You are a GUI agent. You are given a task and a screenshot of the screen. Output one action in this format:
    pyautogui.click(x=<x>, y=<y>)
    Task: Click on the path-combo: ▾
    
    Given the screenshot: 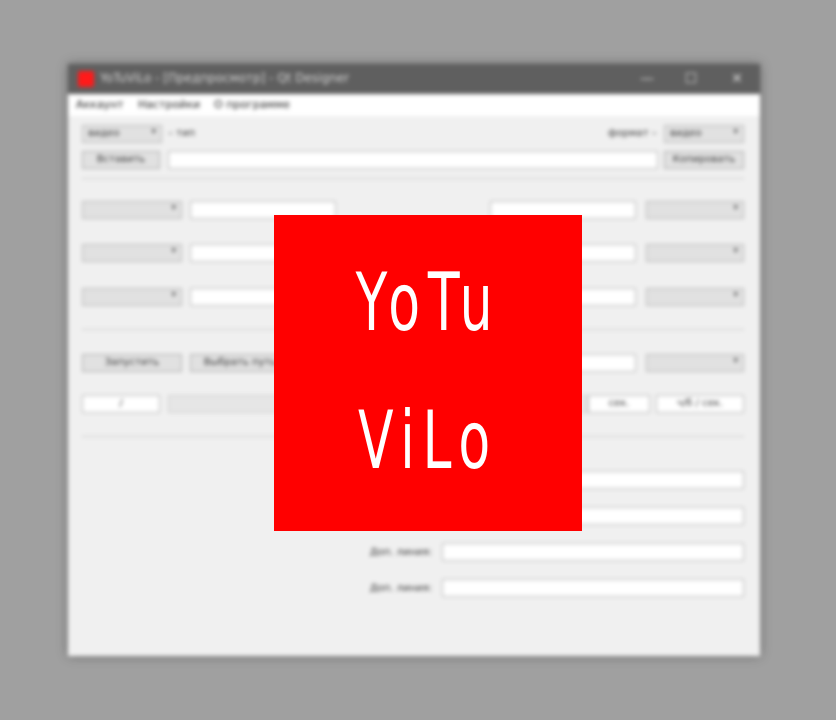 What is the action you would take?
    pyautogui.click(x=695, y=363)
    